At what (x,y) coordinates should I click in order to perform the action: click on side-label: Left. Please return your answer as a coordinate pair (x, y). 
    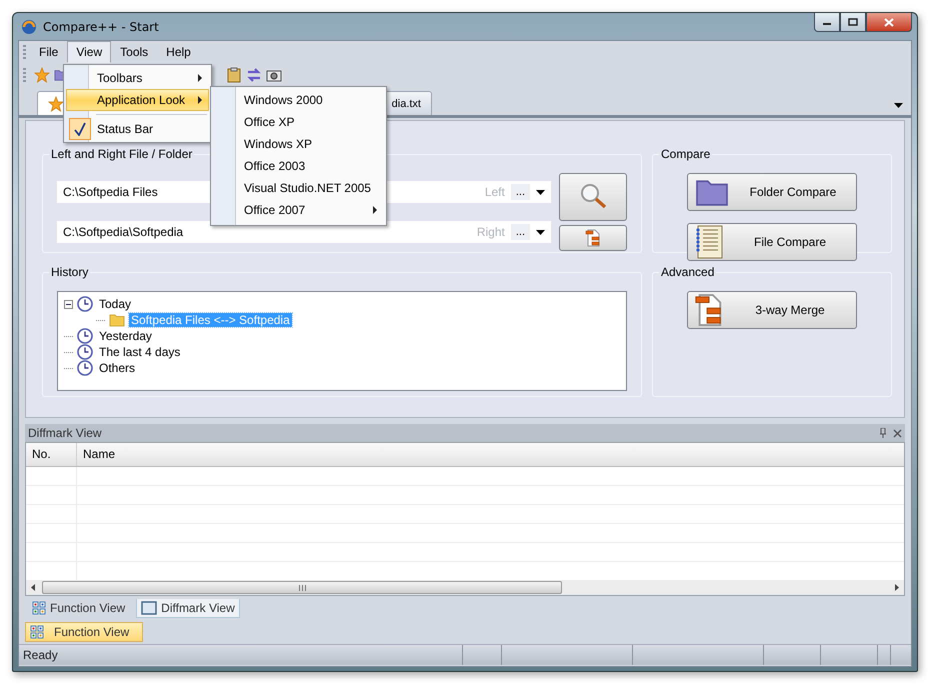
    Looking at the image, I should click on (494, 192).